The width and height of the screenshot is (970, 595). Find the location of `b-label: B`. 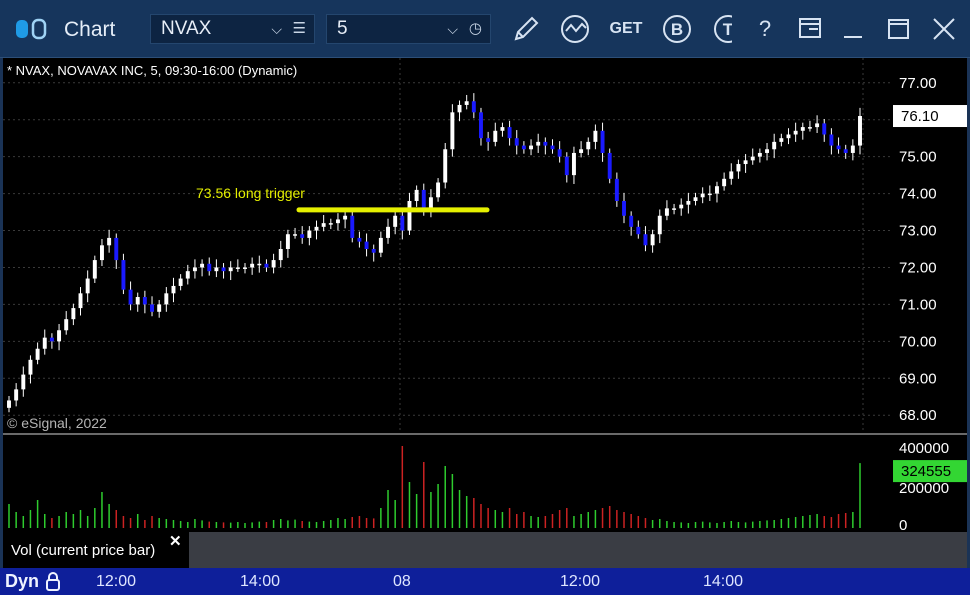

b-label: B is located at coordinates (677, 29).